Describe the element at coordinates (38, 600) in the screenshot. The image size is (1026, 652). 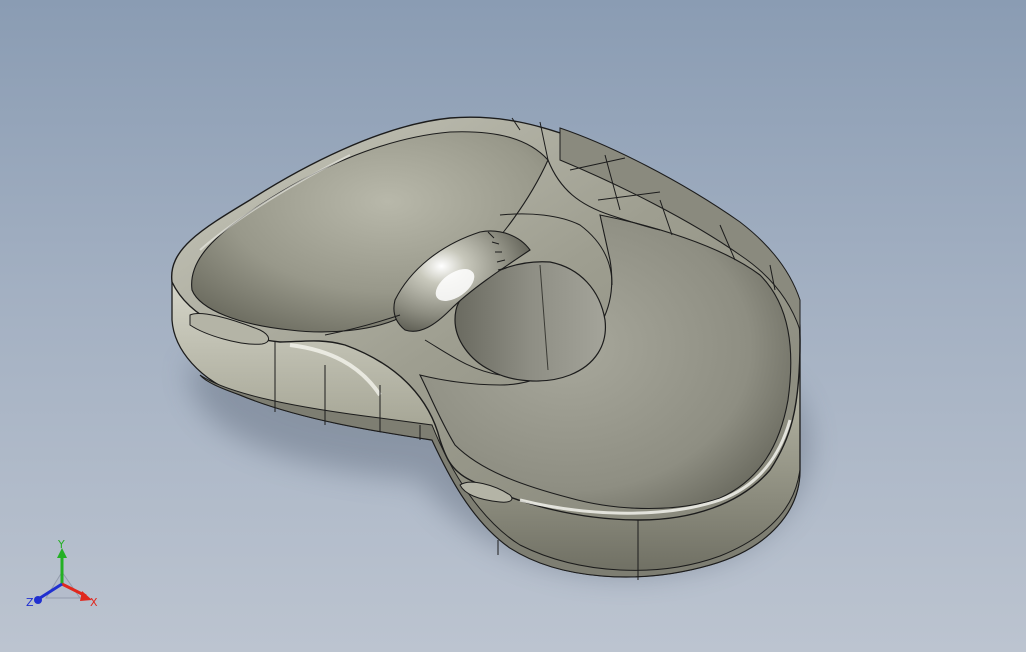
I see `z-axis-end` at that location.